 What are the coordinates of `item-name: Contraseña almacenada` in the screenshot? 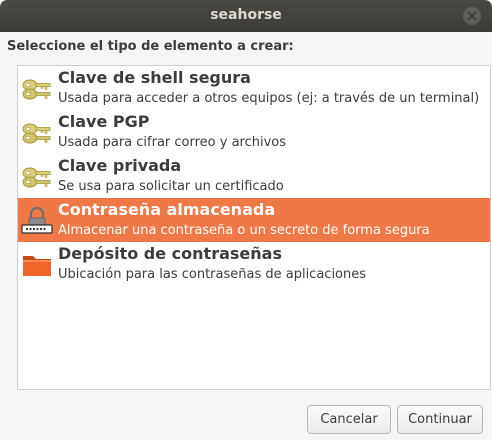 It's located at (167, 209).